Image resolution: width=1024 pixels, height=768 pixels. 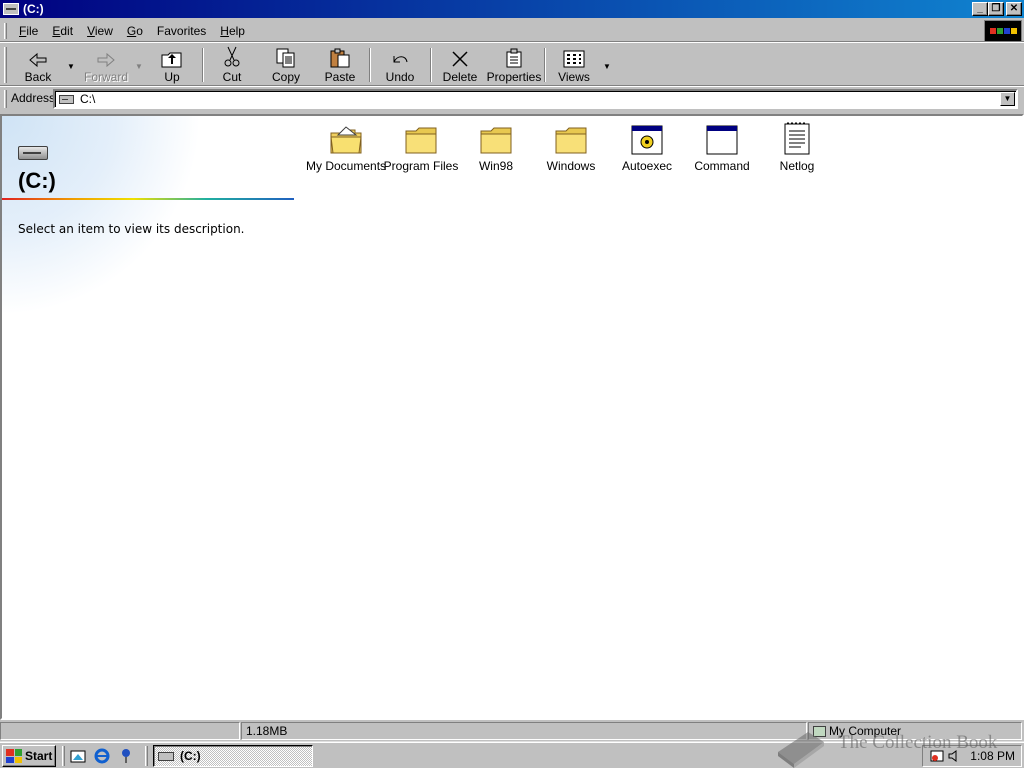 What do you see at coordinates (139, 66) in the screenshot?
I see `forward-dropdown-icon: ▼` at bounding box center [139, 66].